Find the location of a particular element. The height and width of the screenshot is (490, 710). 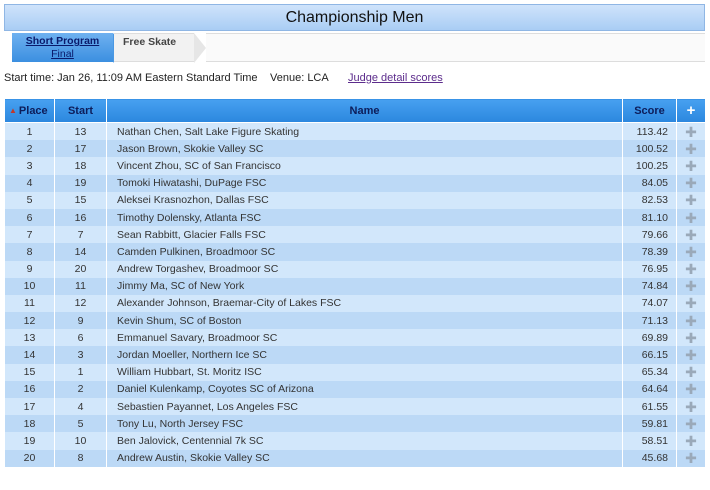

judge-detail-link: Judge detail scores is located at coordinates (395, 78).